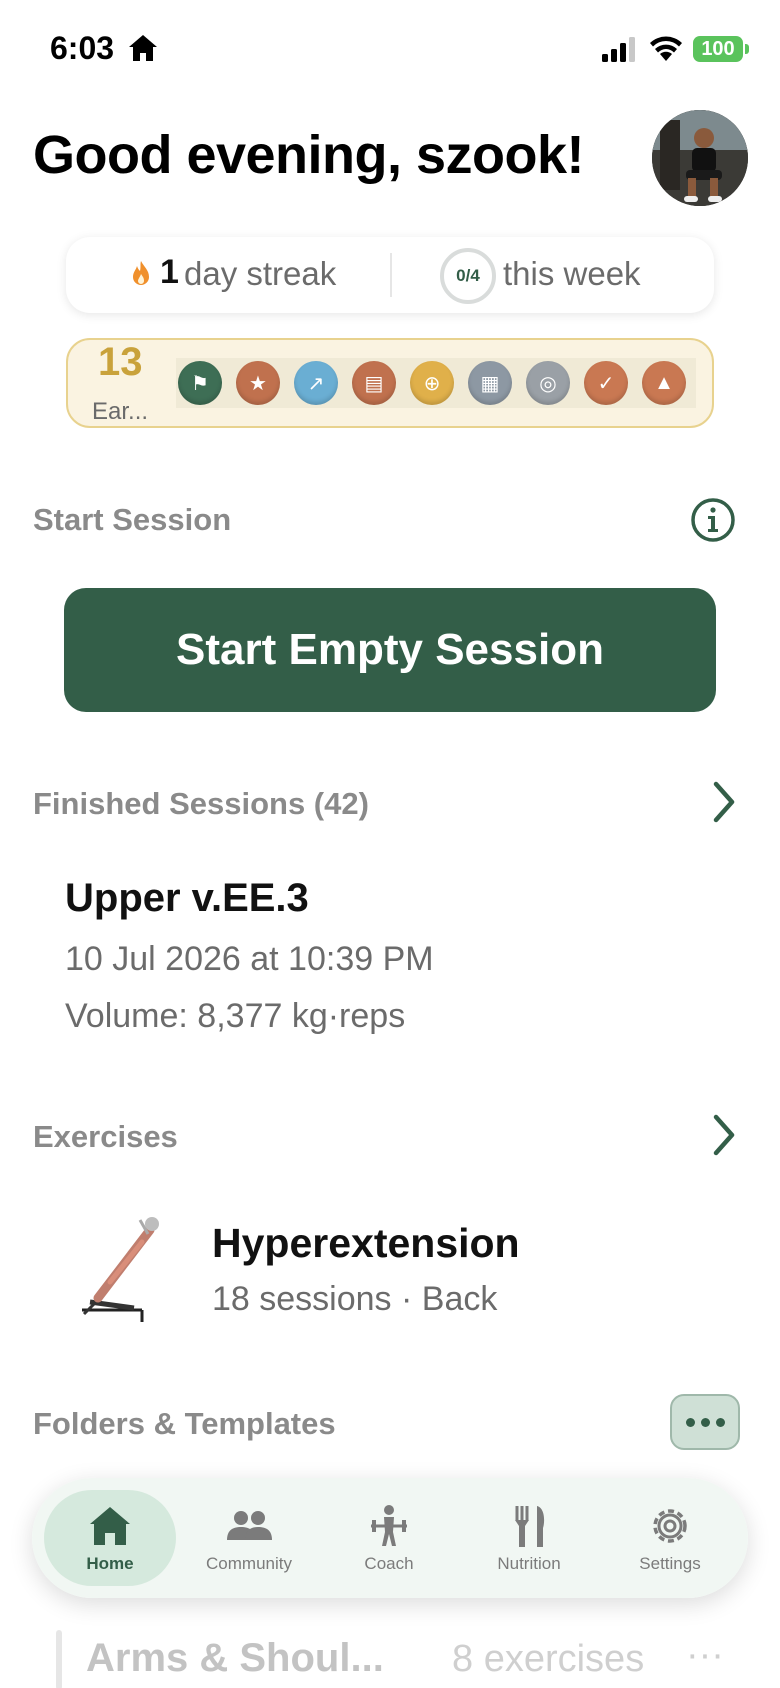  What do you see at coordinates (235, 1016) in the screenshot?
I see `session-volume: Volume: 8,377 kg·reps` at bounding box center [235, 1016].